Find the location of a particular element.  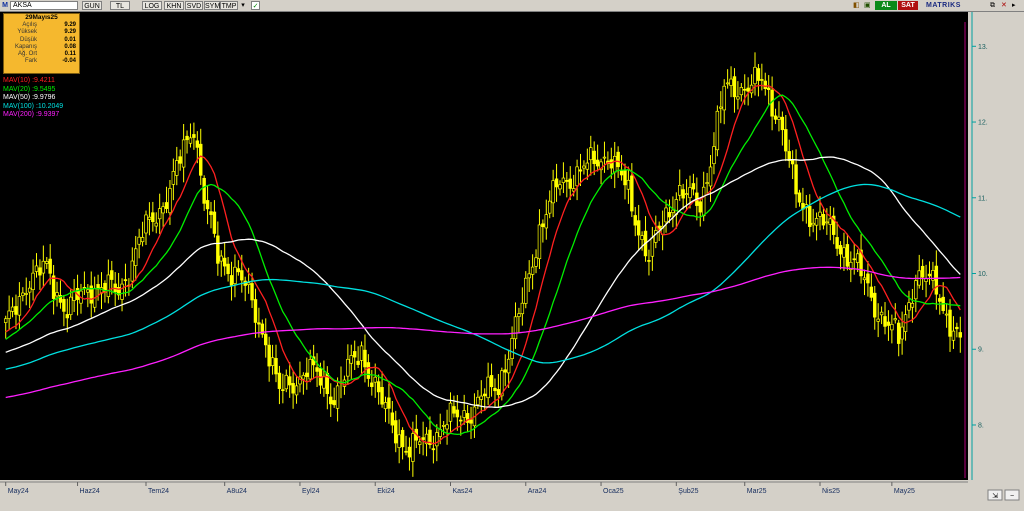

svd-button: SVD is located at coordinates (194, 5).